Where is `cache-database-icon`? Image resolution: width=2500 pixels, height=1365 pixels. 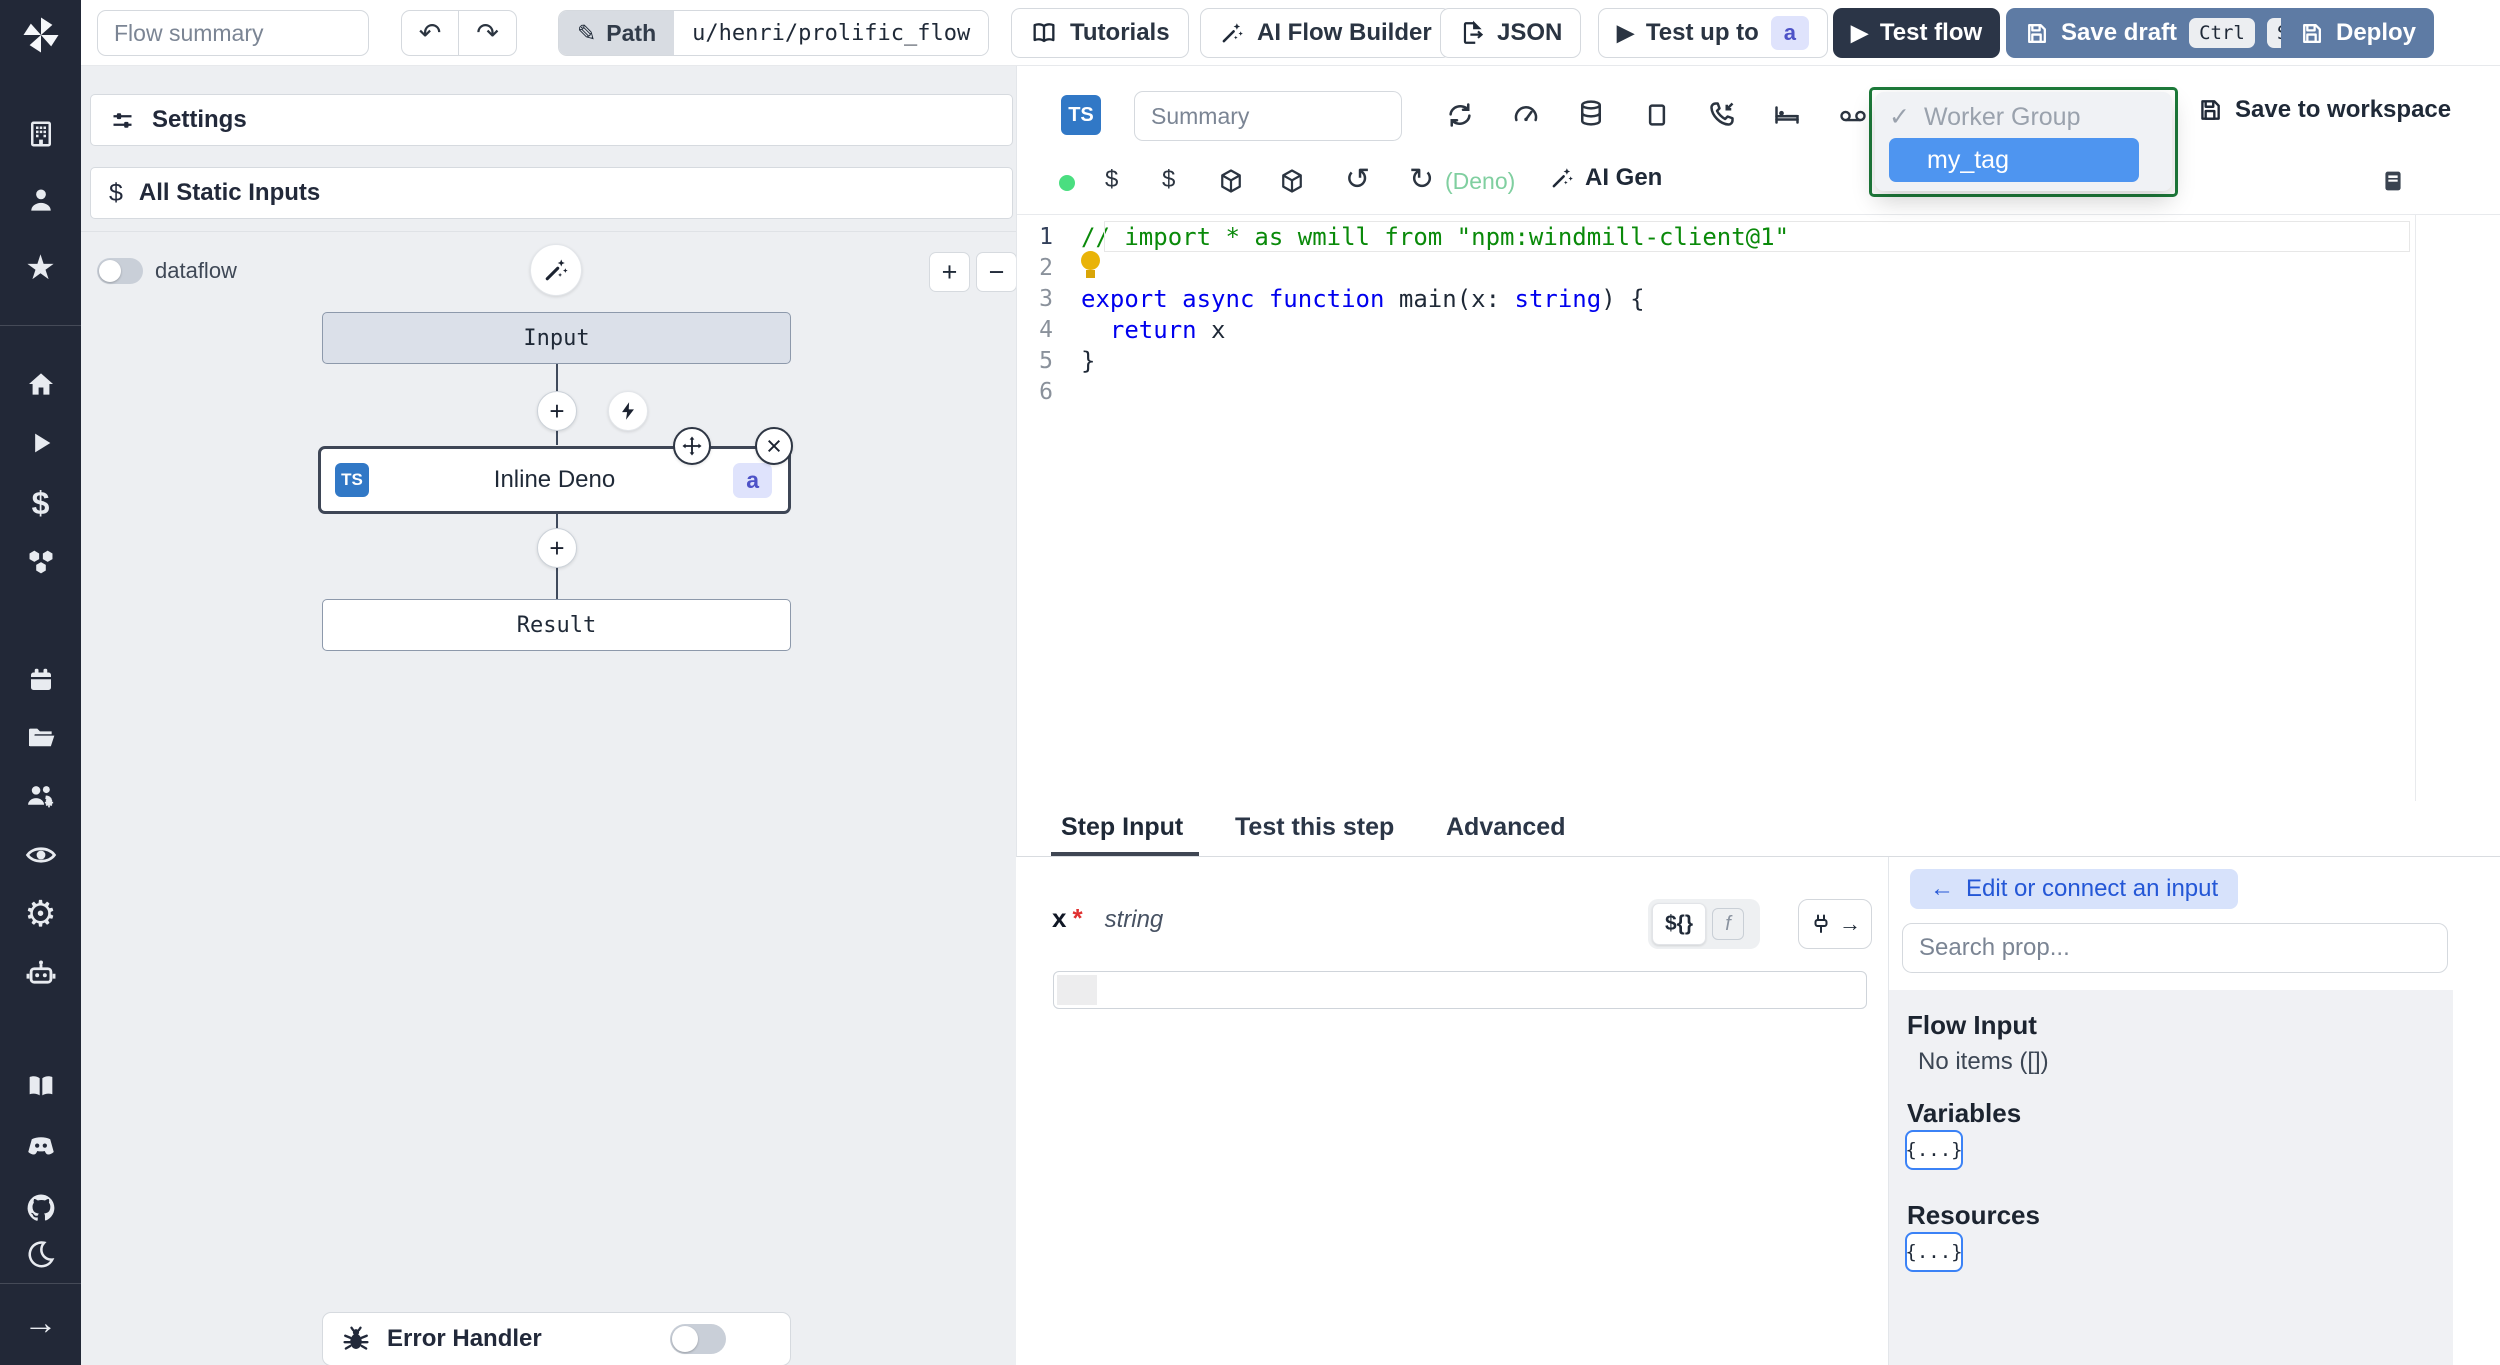
cache-database-icon is located at coordinates (1591, 113).